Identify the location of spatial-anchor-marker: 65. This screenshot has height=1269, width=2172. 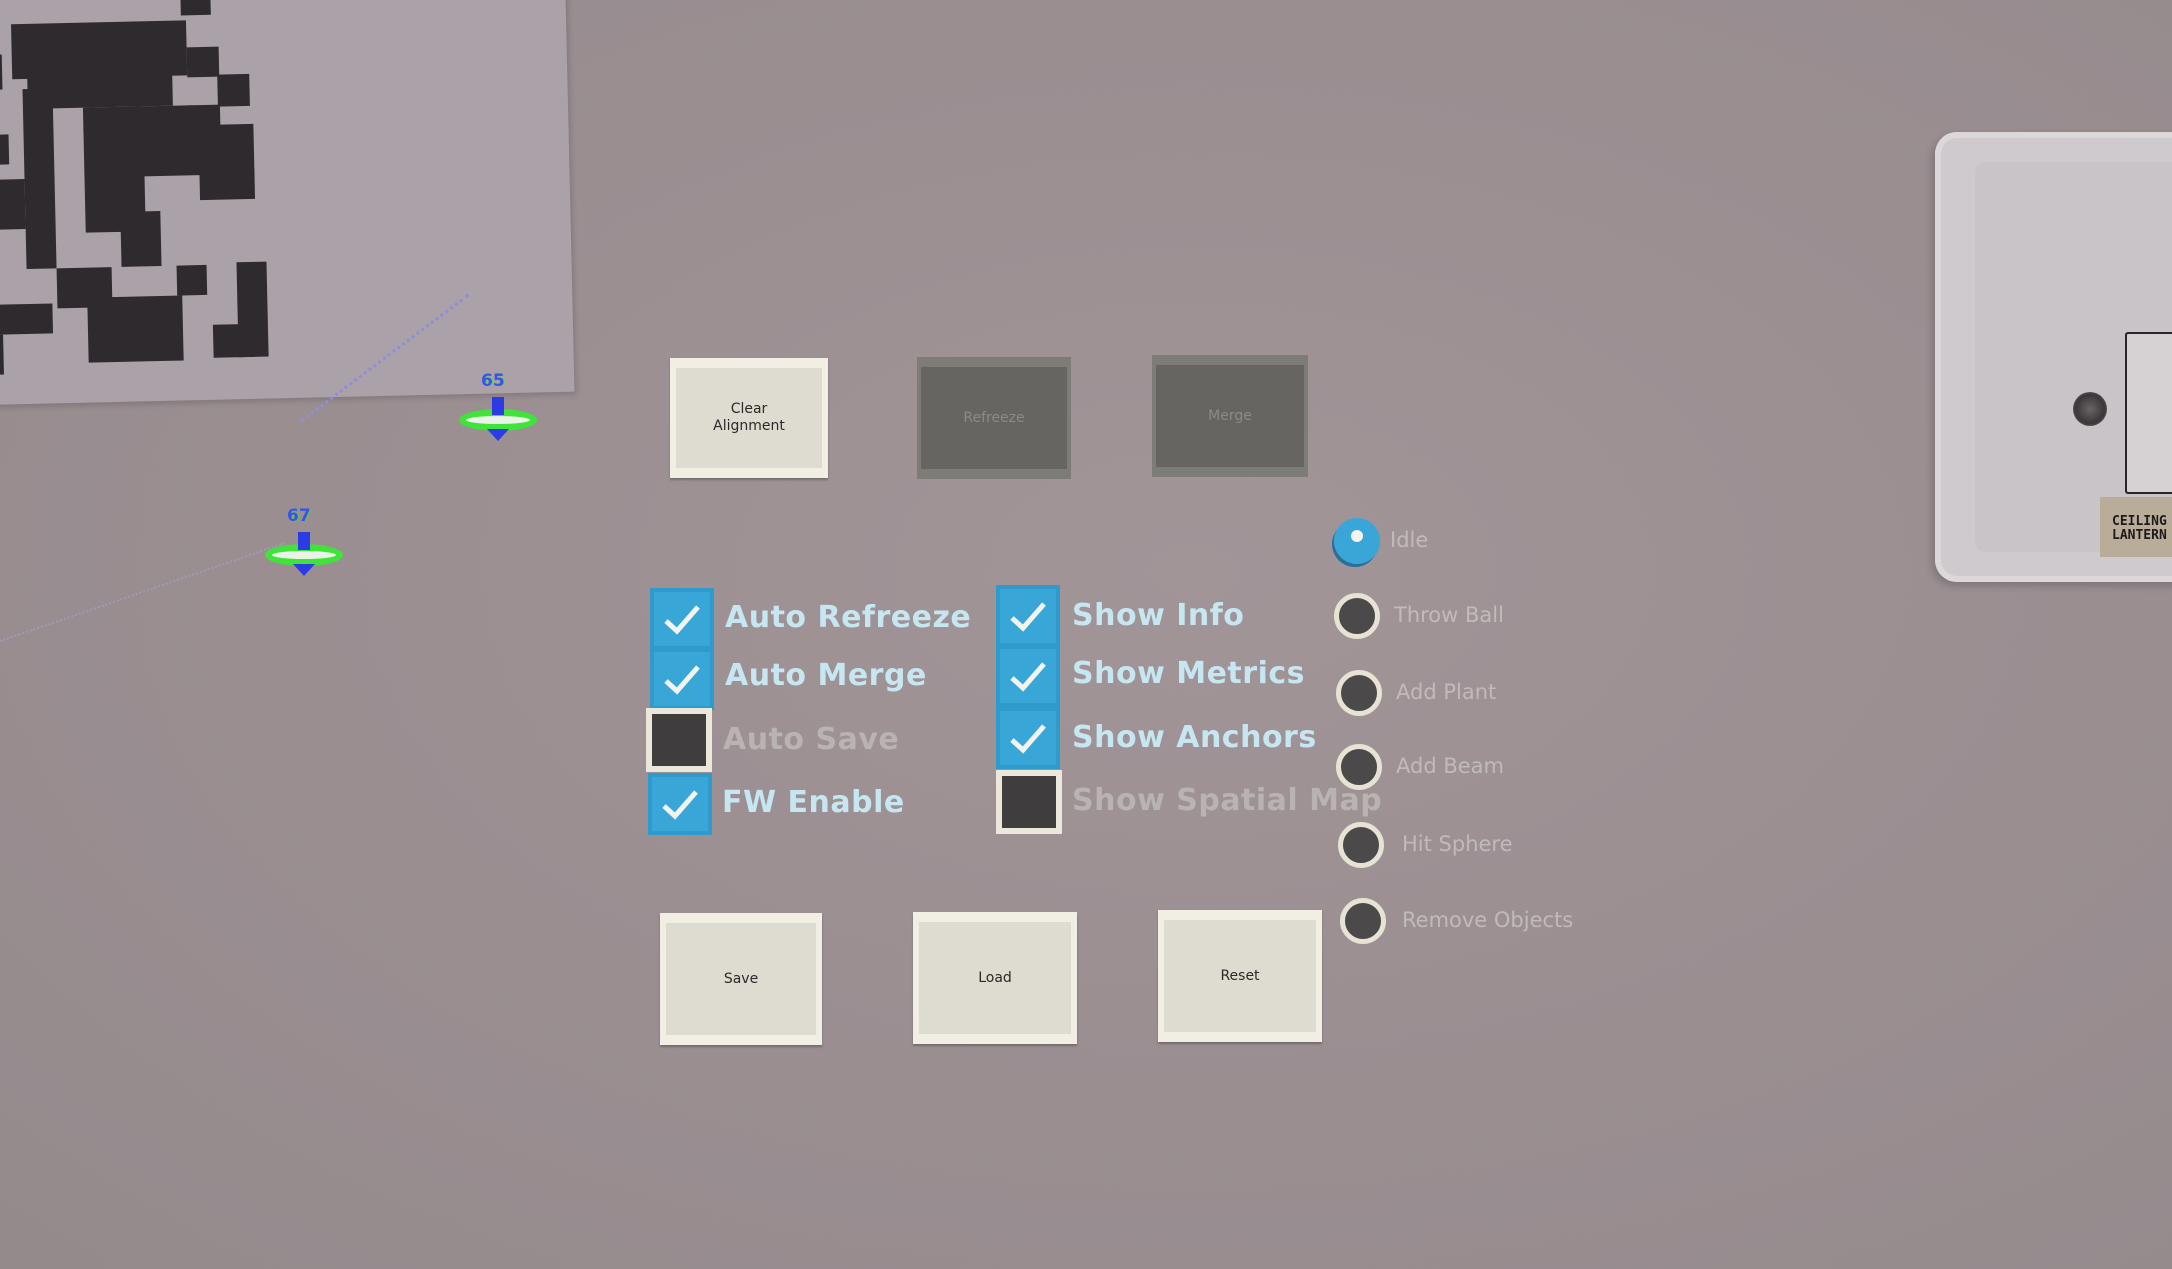
(499, 408).